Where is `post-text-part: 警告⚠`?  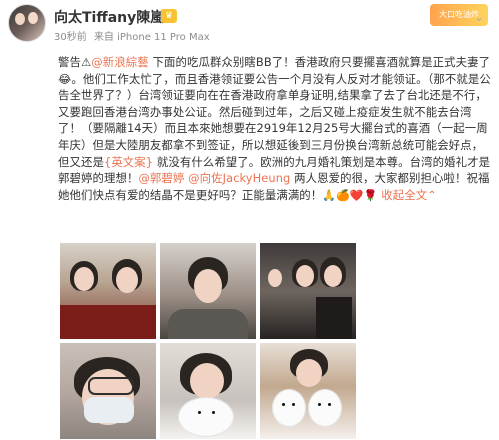 post-text-part: 警告⚠ is located at coordinates (75, 62).